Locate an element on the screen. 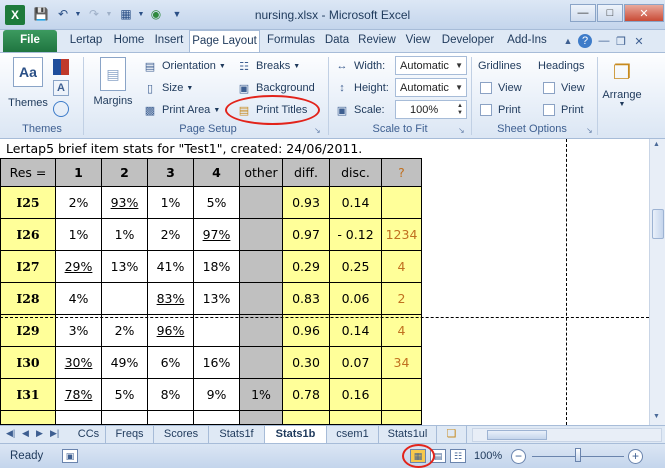 The height and width of the screenshot is (468, 665). themes-button: Aa Themes is located at coordinates (28, 83).